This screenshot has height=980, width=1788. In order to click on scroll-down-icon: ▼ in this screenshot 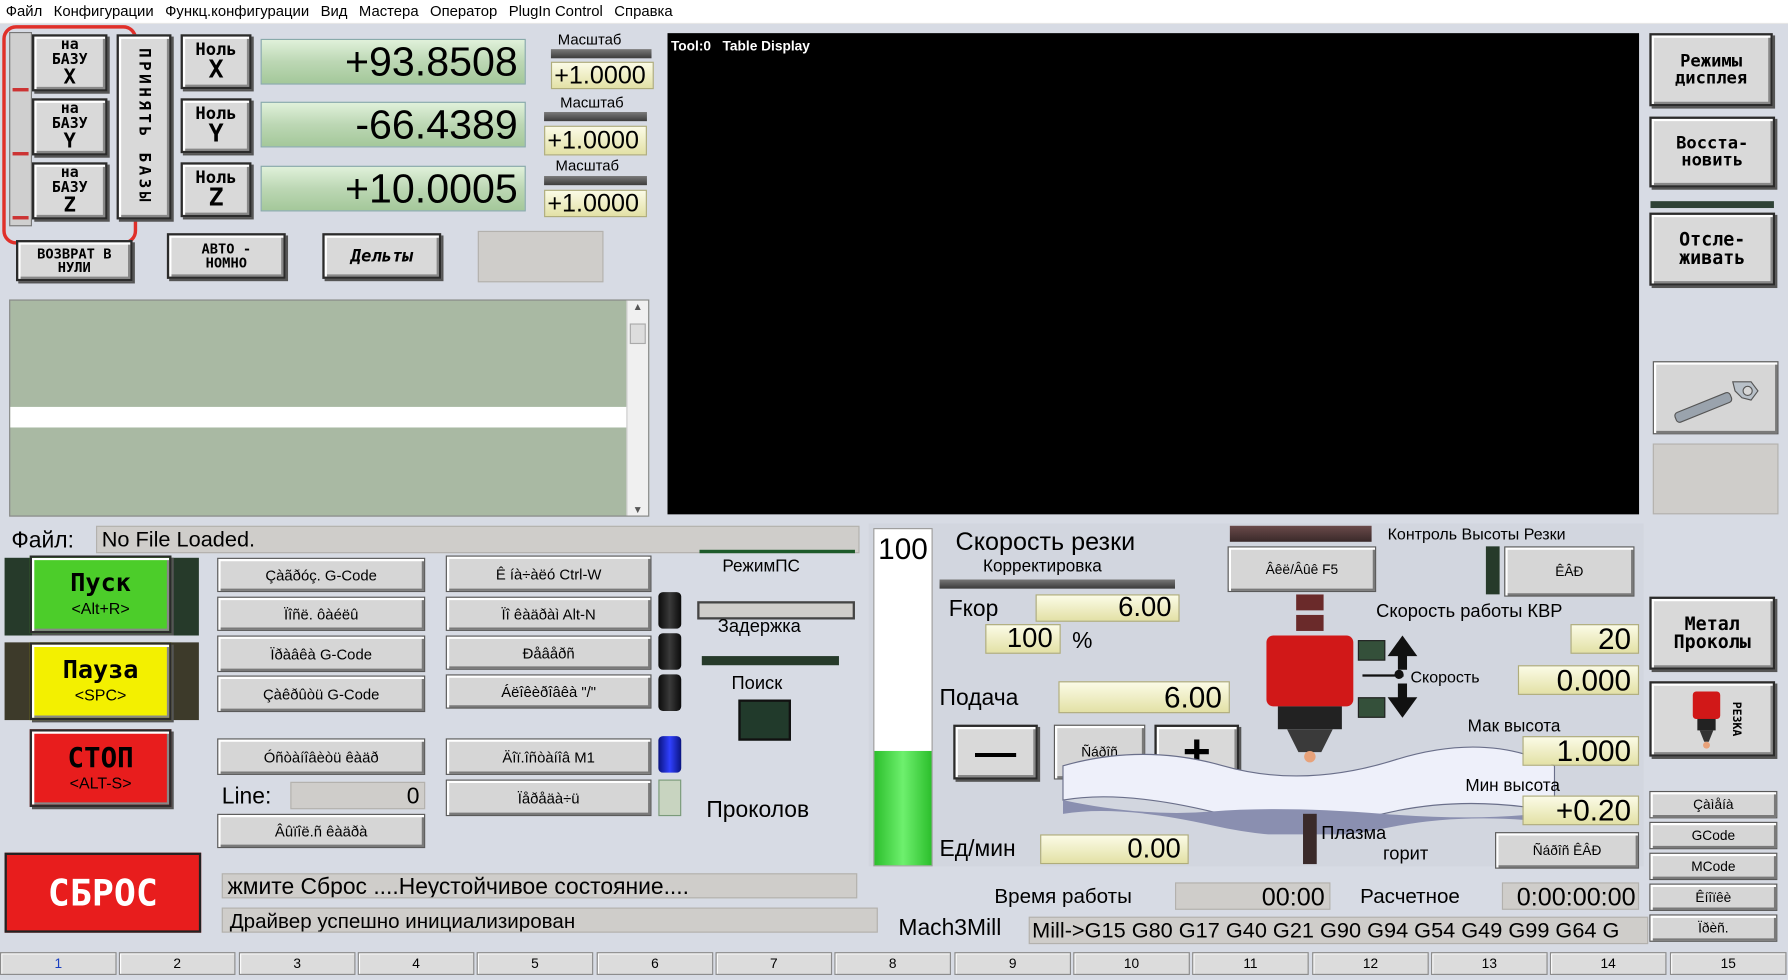, I will do `click(638, 509)`.